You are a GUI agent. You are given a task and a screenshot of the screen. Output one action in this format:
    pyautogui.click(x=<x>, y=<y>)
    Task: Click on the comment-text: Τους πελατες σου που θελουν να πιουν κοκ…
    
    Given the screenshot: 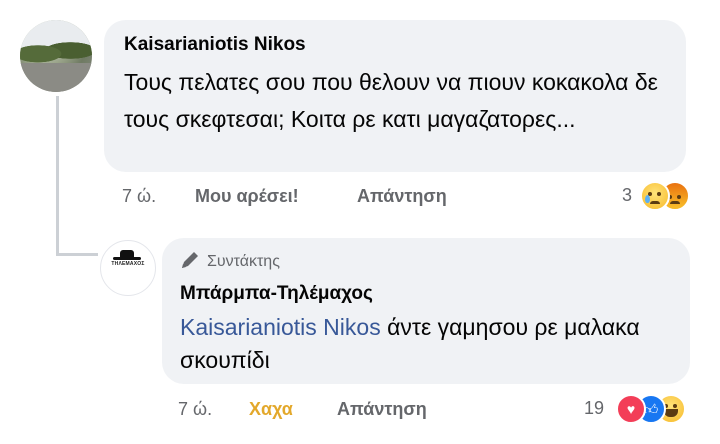 What is the action you would take?
    pyautogui.click(x=391, y=100)
    